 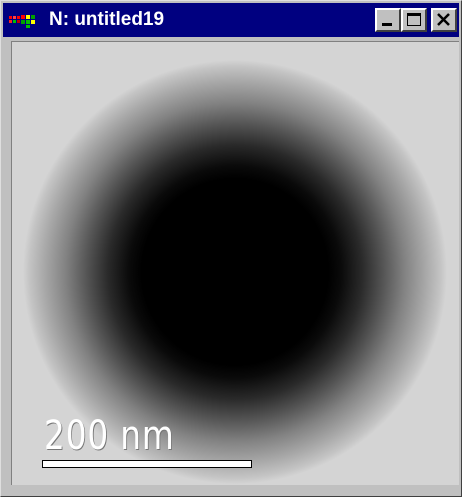 I want to click on scale-bar-label: 200 nm, so click(x=109, y=436).